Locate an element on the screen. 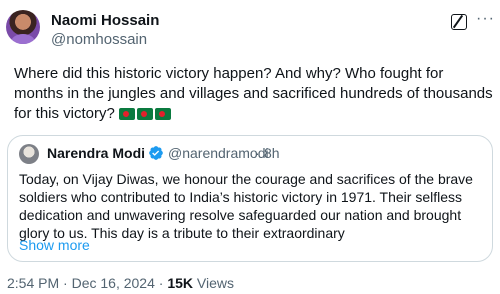 This screenshot has height=294, width=500. tweet-footer: 2:54 PM · Dec 16, 2024 · 15K Views is located at coordinates (120, 283).